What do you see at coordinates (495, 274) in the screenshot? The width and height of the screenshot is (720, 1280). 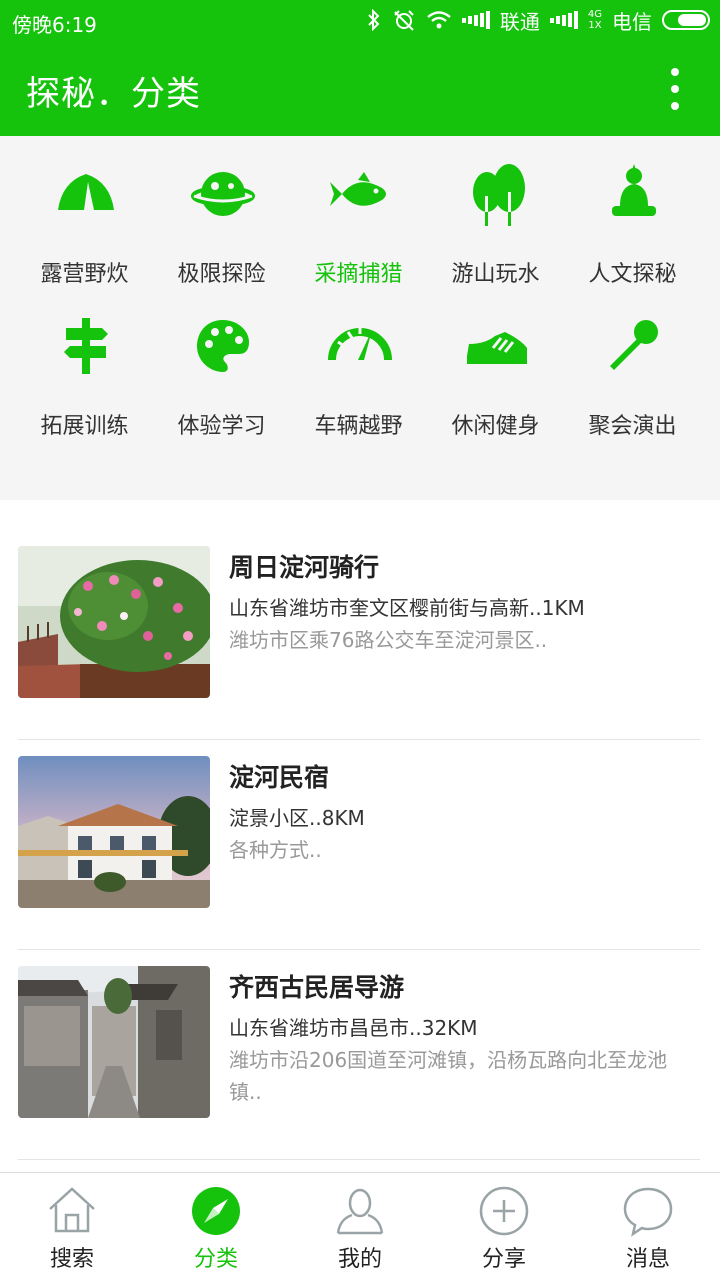 I see `category-label: 游山玩水` at bounding box center [495, 274].